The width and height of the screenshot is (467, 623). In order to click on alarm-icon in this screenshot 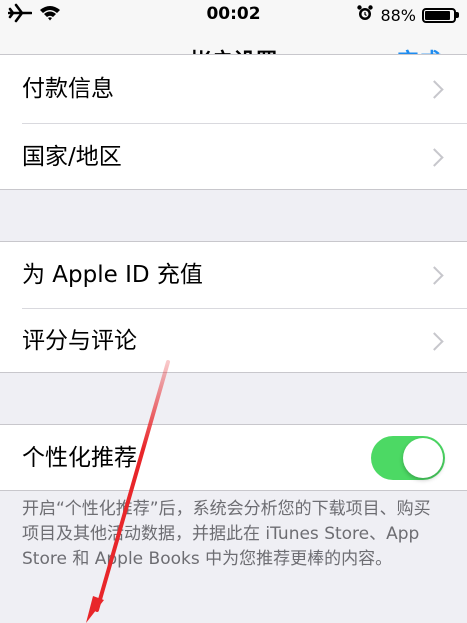, I will do `click(365, 15)`.